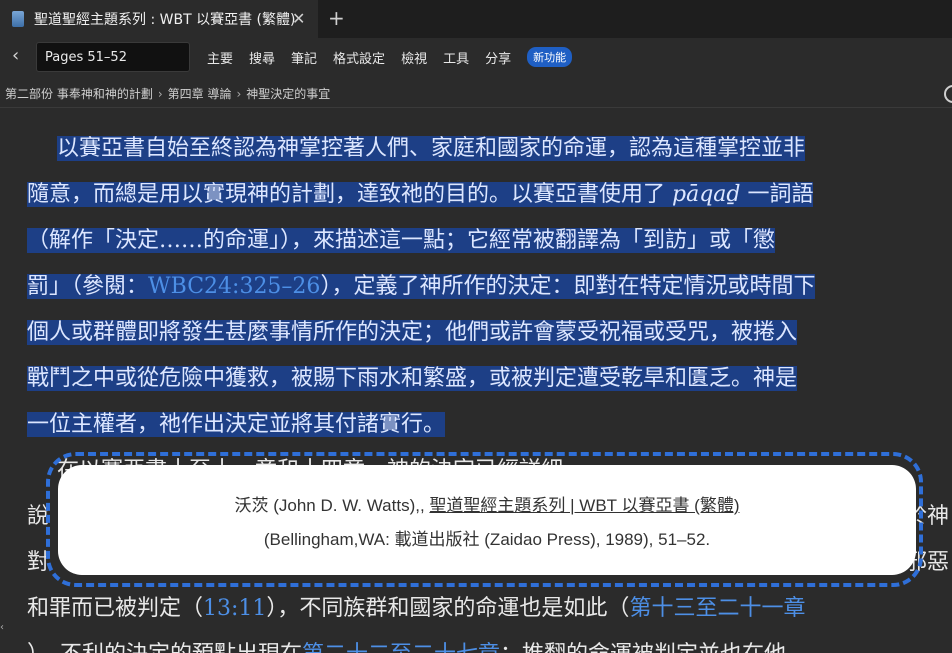 This screenshot has width=952, height=653. I want to click on back-icon: ‹, so click(15, 56).